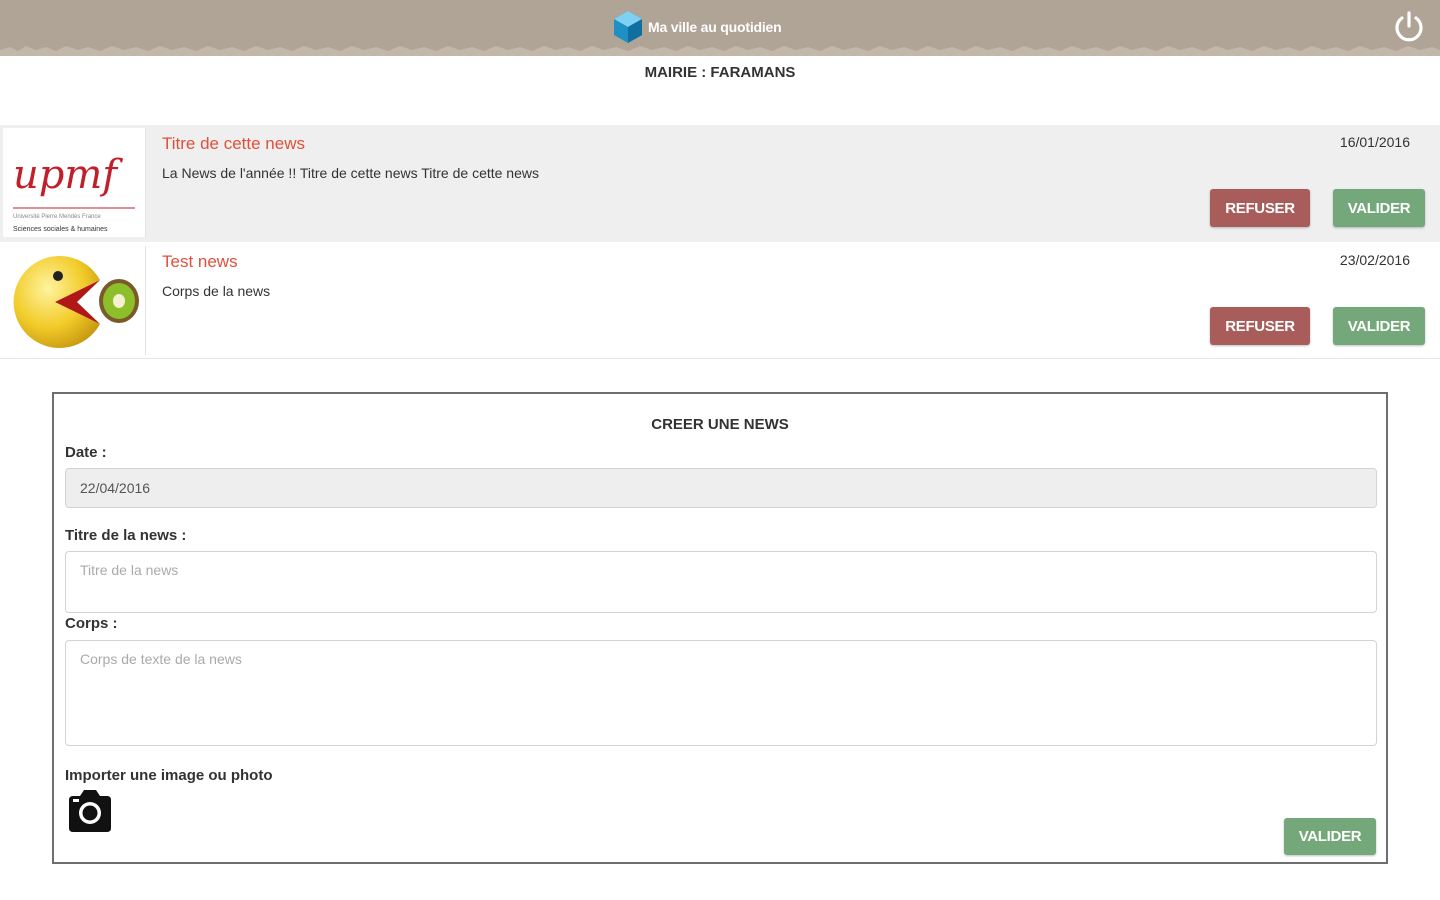 This screenshot has width=1440, height=900. Describe the element at coordinates (126, 535) in the screenshot. I see `news-title-label: Titre de la news :` at that location.